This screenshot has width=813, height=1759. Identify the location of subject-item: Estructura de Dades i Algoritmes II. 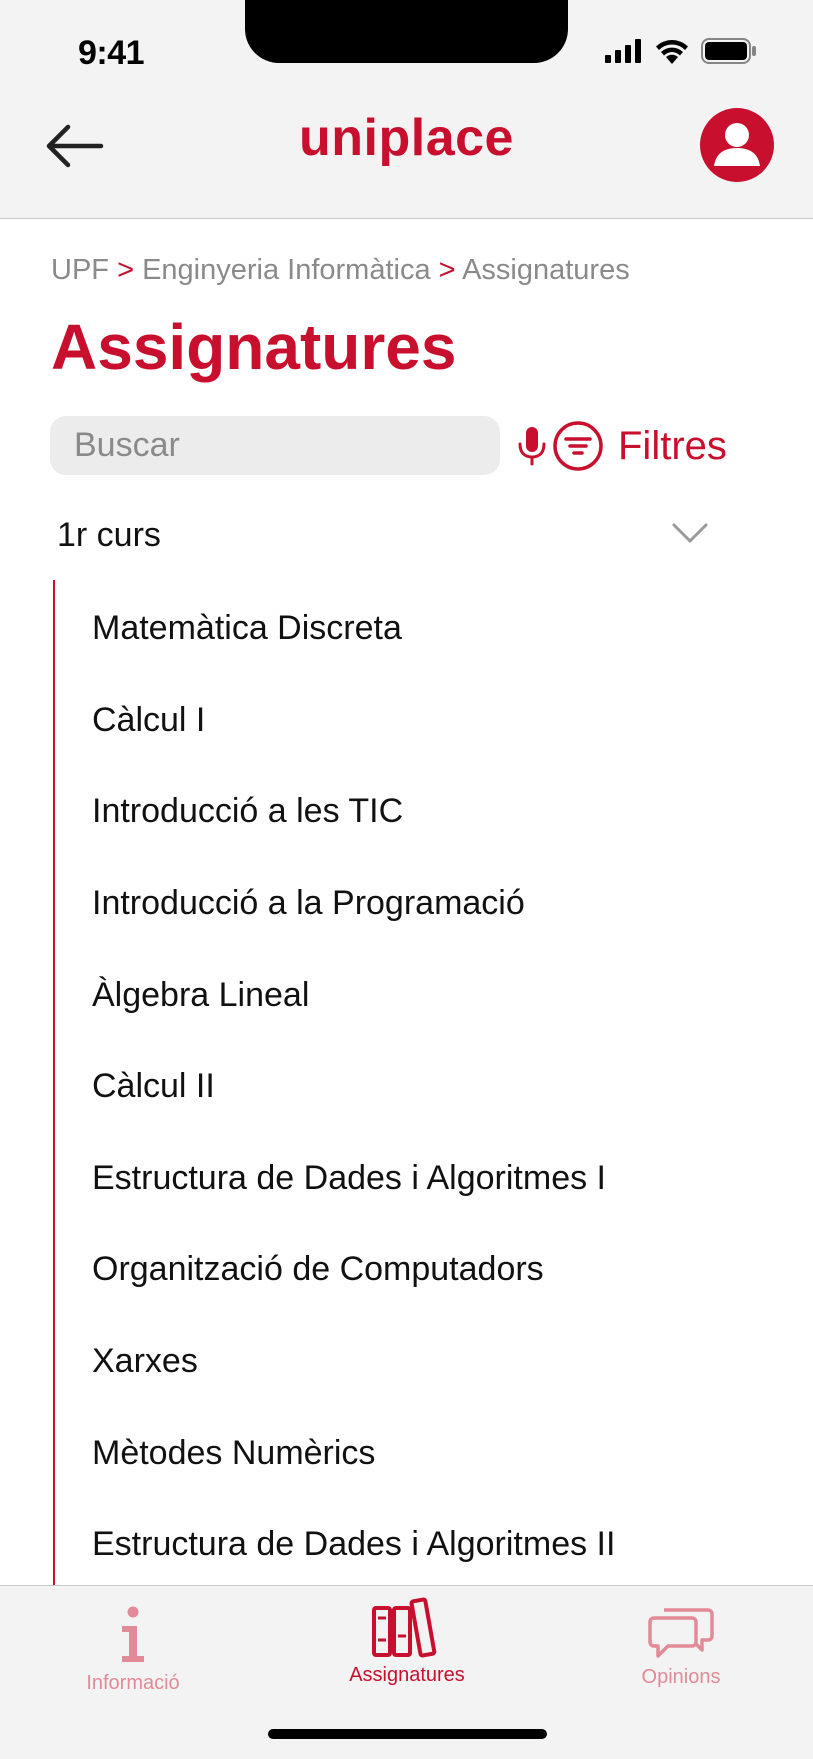
(437, 1545).